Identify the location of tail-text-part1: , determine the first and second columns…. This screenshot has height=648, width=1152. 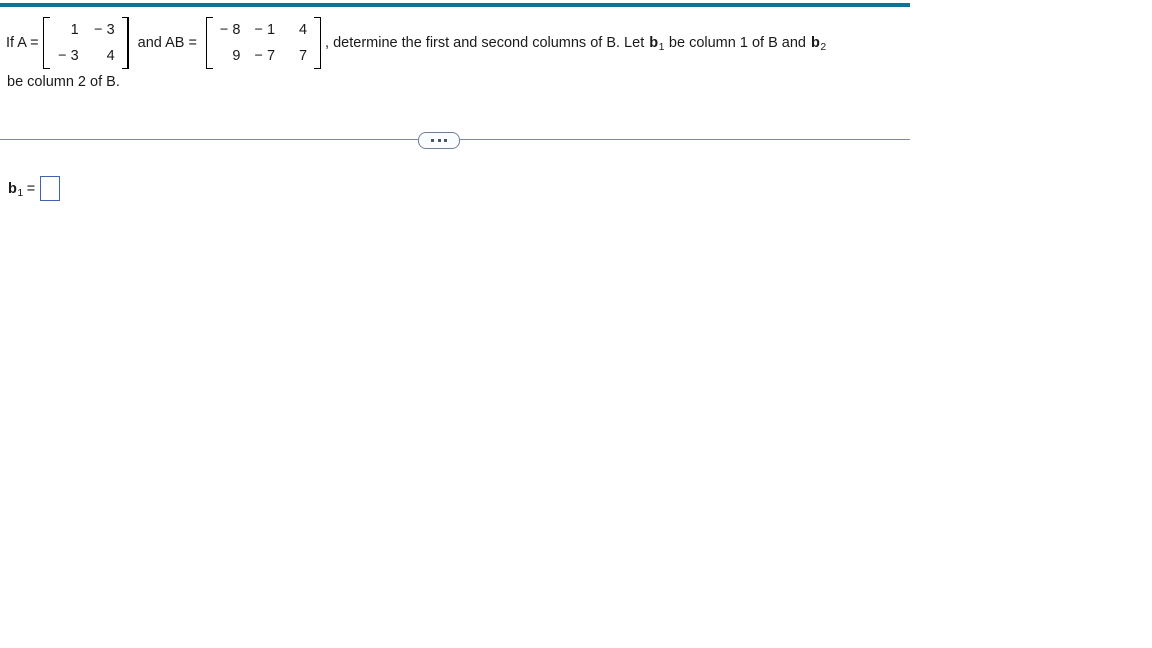
(485, 42).